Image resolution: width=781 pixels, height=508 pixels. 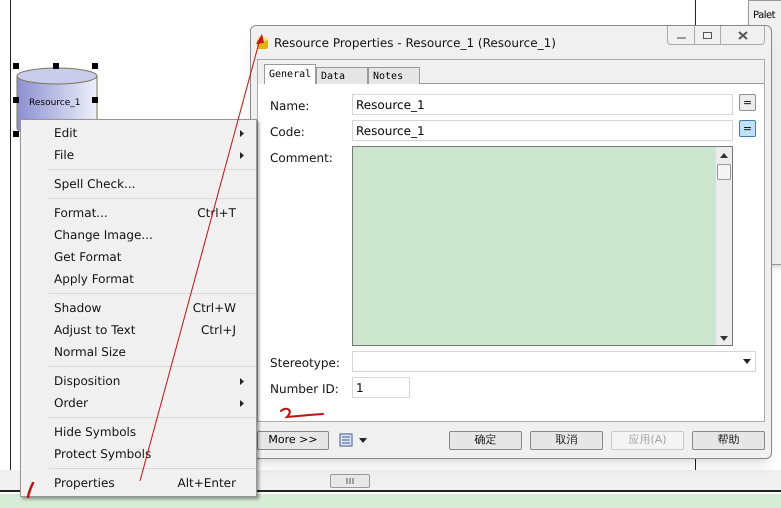 I want to click on menu-item: Apply Format, so click(x=138, y=279).